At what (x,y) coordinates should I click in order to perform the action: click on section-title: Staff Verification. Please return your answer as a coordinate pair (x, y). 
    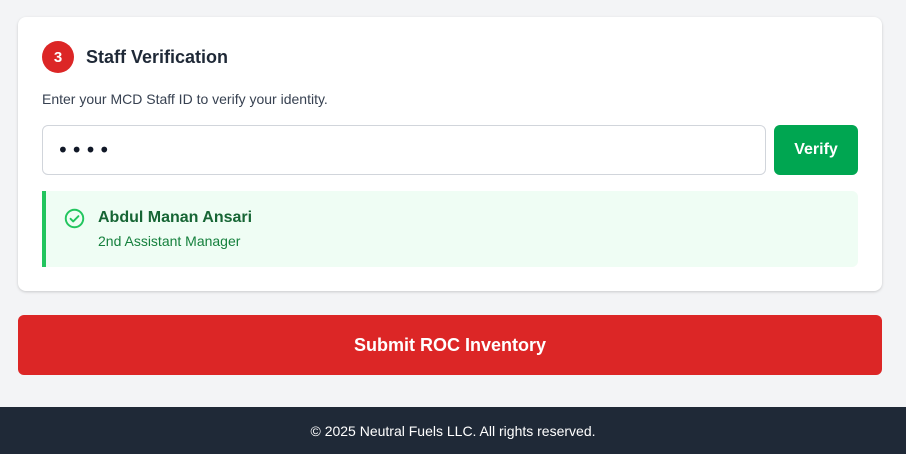
    Looking at the image, I should click on (157, 56).